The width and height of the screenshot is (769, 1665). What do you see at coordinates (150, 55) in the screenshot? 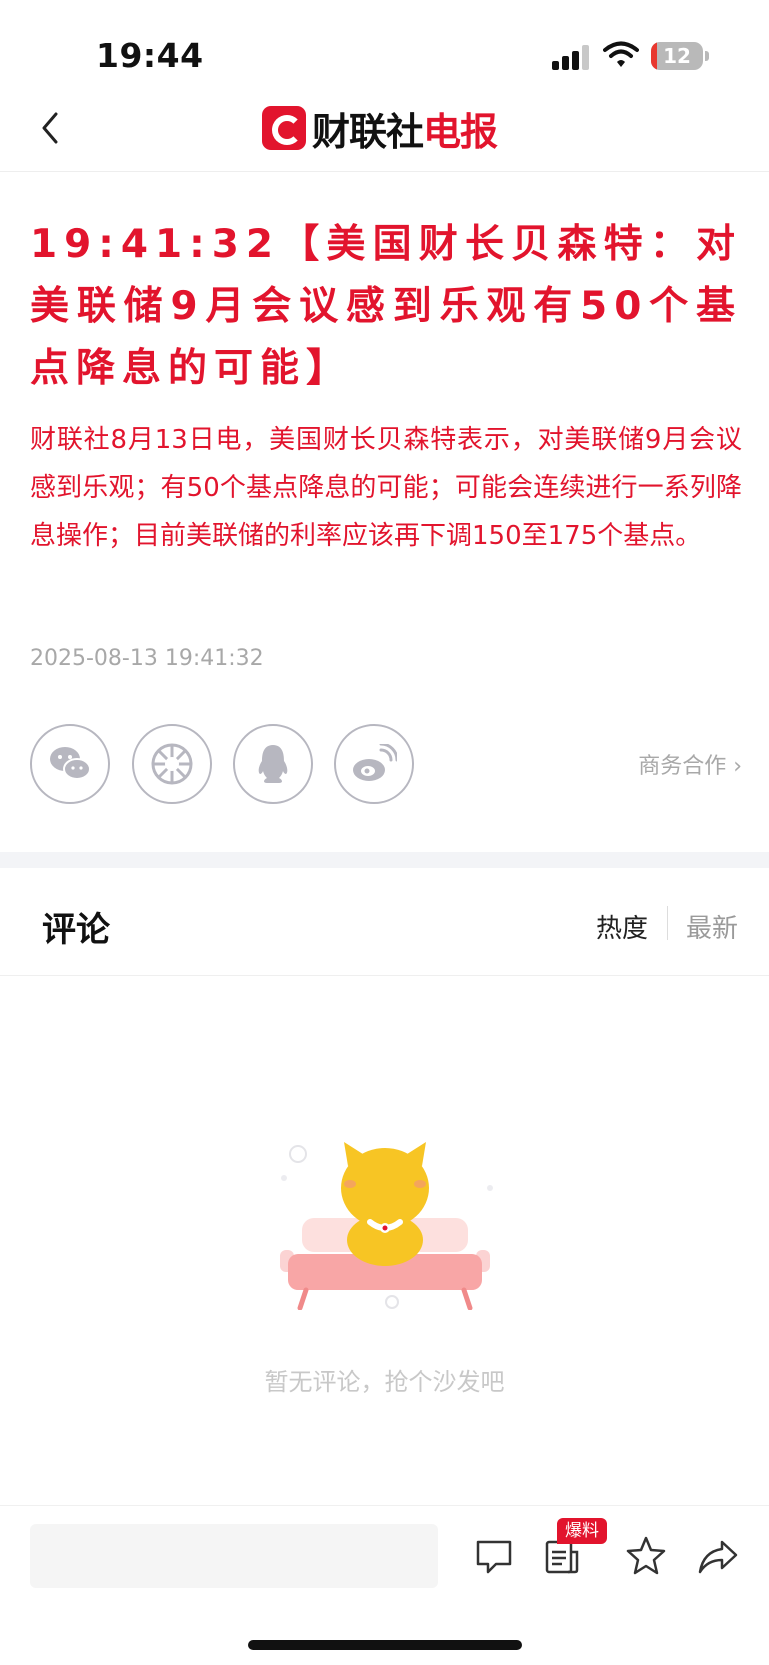
I see `status-time: 19:44` at bounding box center [150, 55].